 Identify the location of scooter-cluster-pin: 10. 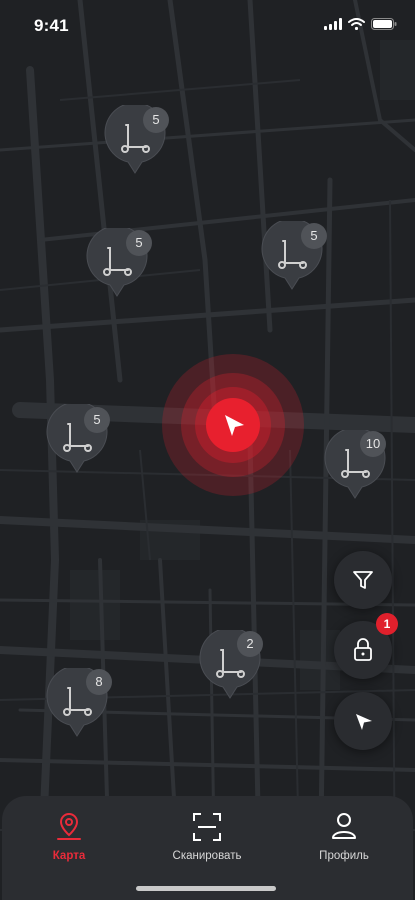
(355, 465).